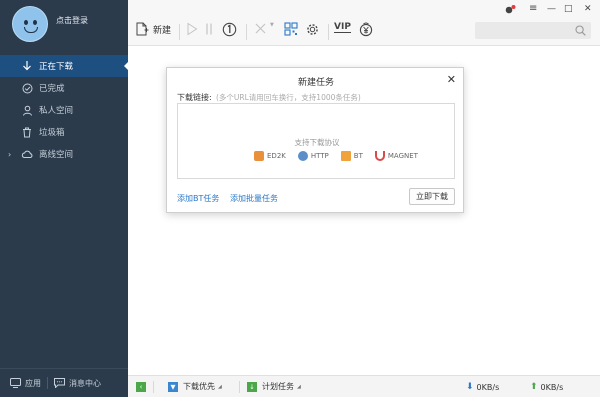  Describe the element at coordinates (27, 110) in the screenshot. I see `user-icon` at that location.